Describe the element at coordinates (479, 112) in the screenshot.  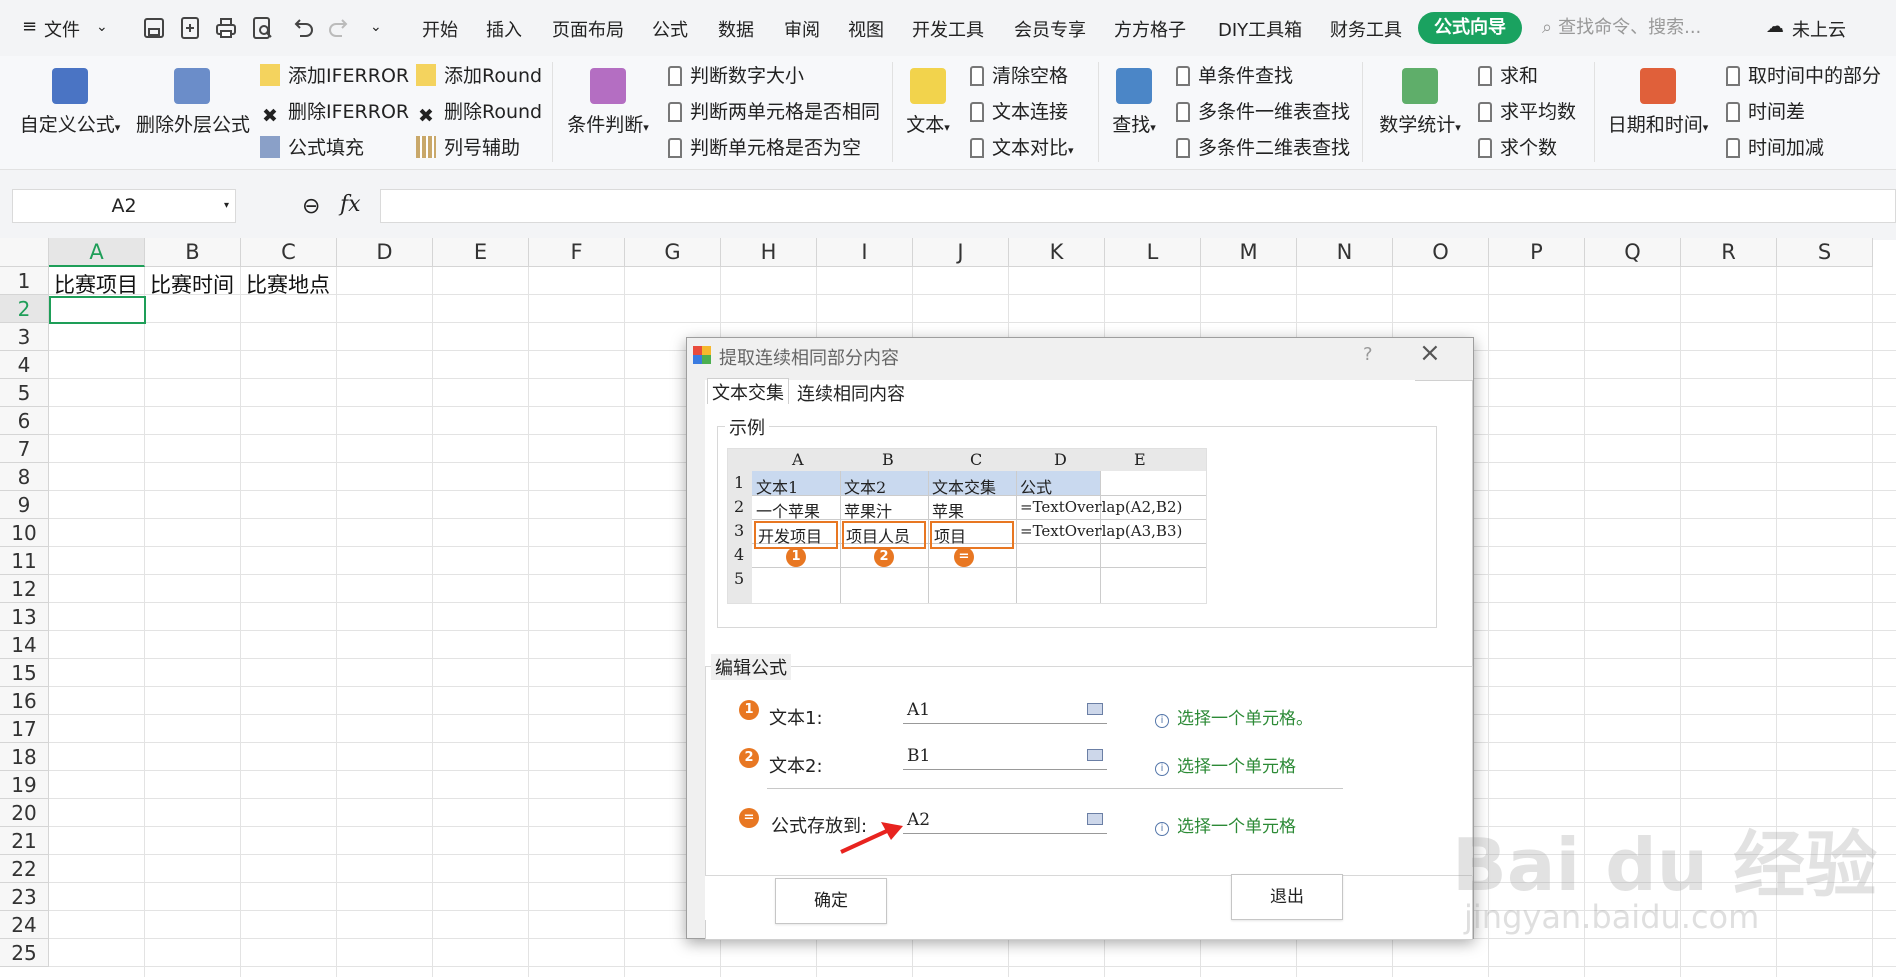
I see `delete-round-button: ✖ 删除Round` at that location.